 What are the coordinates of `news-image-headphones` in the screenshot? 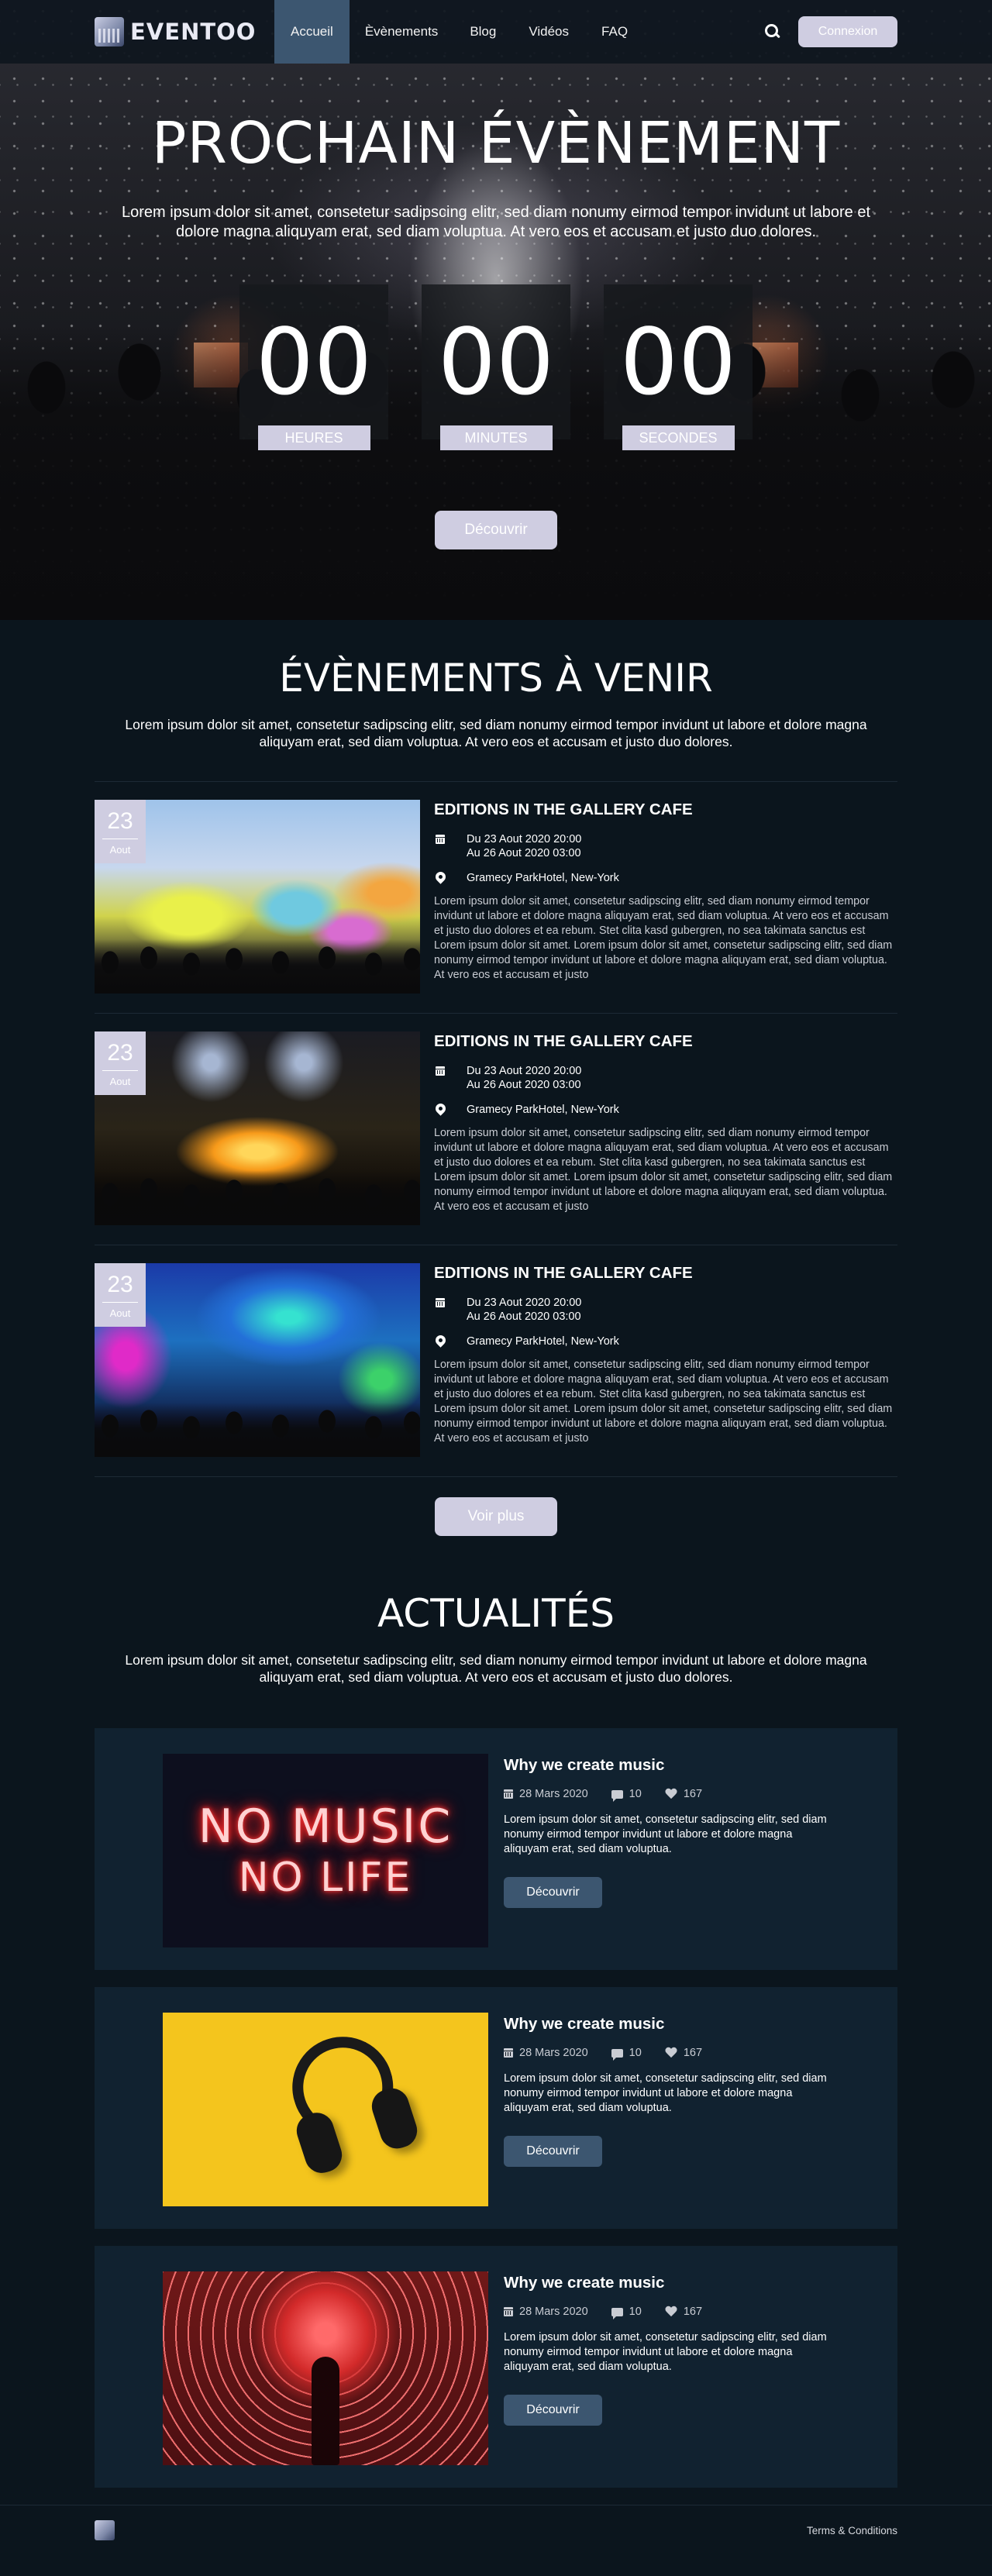 It's located at (325, 2109).